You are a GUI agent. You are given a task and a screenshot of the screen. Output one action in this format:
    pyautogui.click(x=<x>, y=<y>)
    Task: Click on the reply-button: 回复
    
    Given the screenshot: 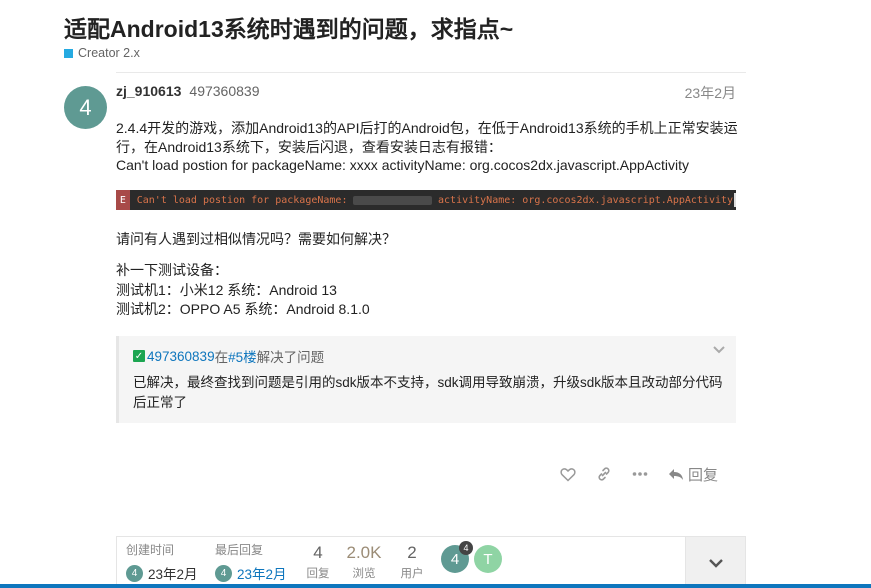 What is the action you would take?
    pyautogui.click(x=693, y=474)
    